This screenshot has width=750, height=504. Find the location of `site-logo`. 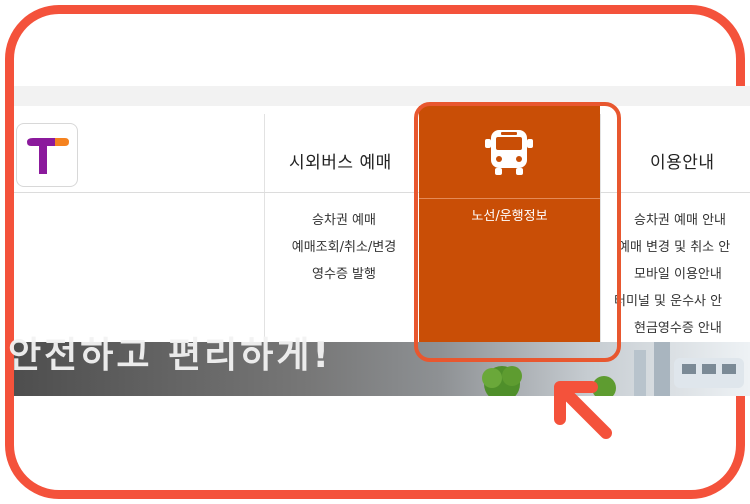

site-logo is located at coordinates (47, 155).